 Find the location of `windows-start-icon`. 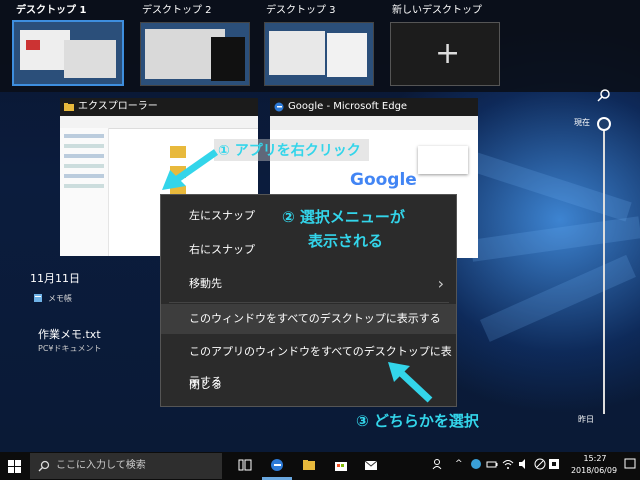

windows-start-icon is located at coordinates (14, 466).